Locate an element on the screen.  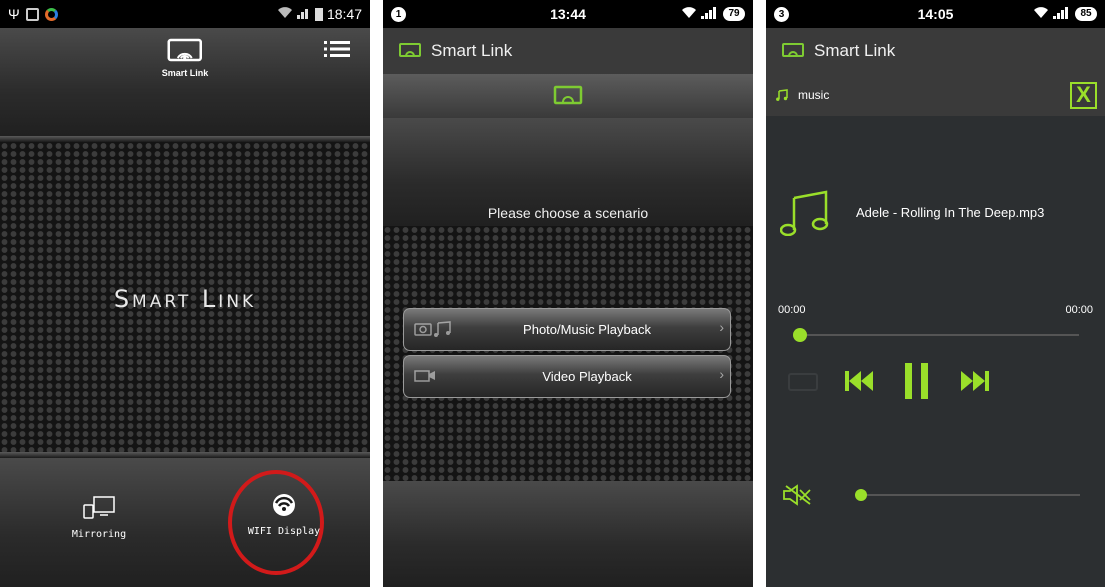
status-bar: 1 13:44 79 is located at coordinates (568, 14).